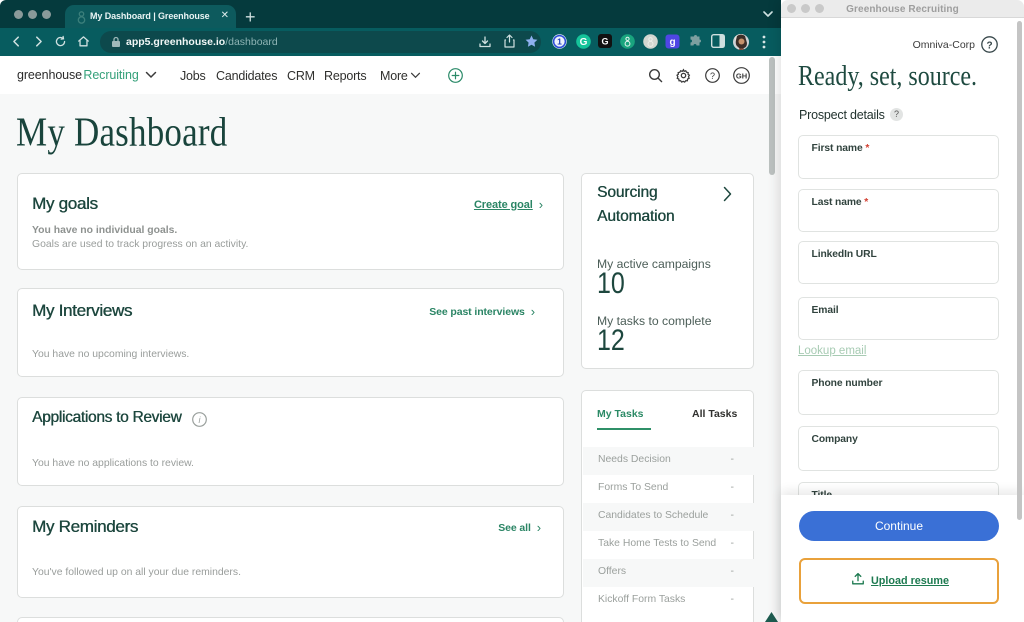 The width and height of the screenshot is (1024, 622). Describe the element at coordinates (741, 76) in the screenshot. I see `svg-text: GH` at that location.